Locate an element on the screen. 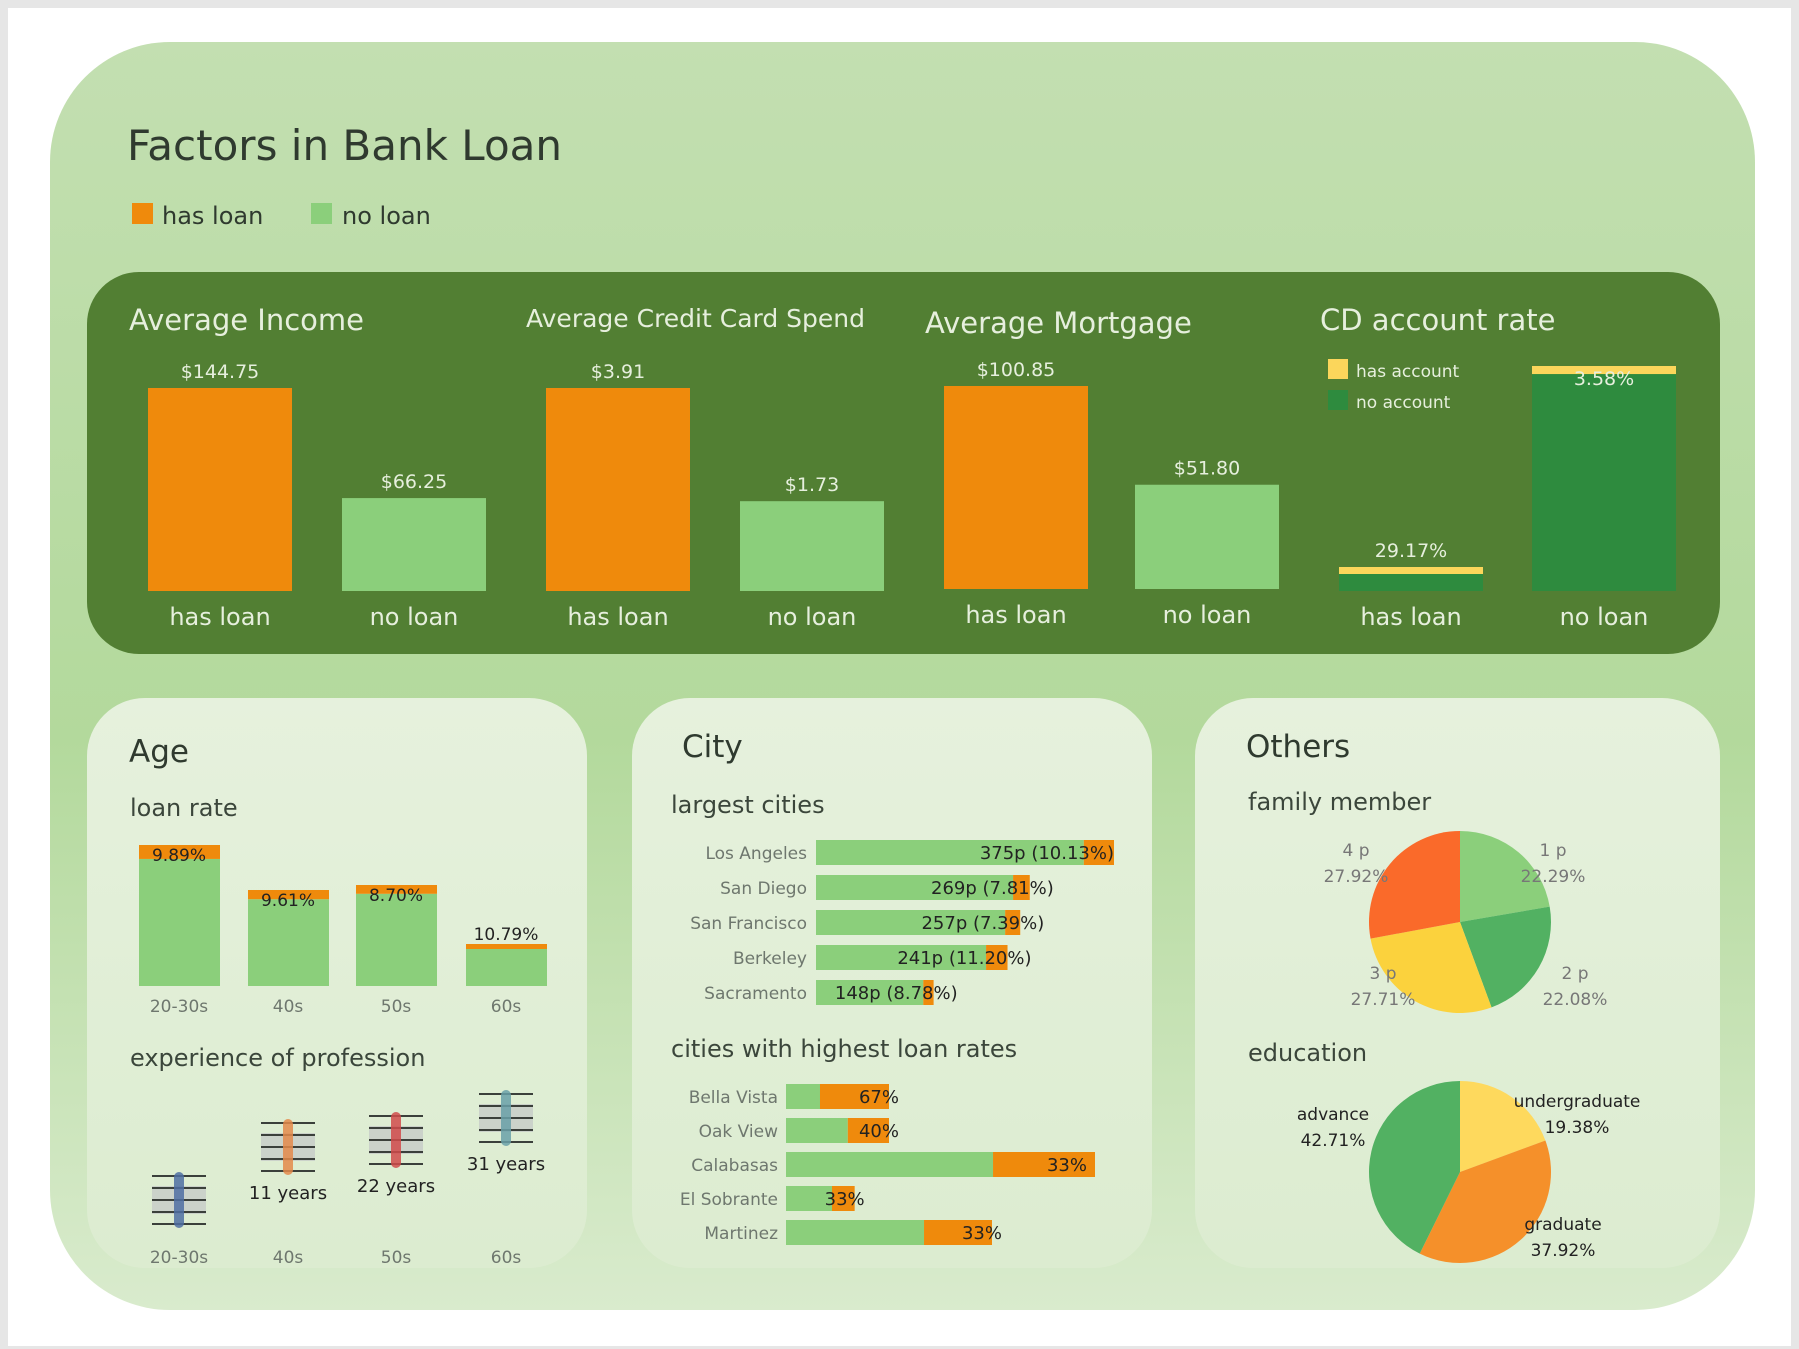 The width and height of the screenshot is (1799, 1349). city-name-label: Bella Vista is located at coordinates (733, 1098).